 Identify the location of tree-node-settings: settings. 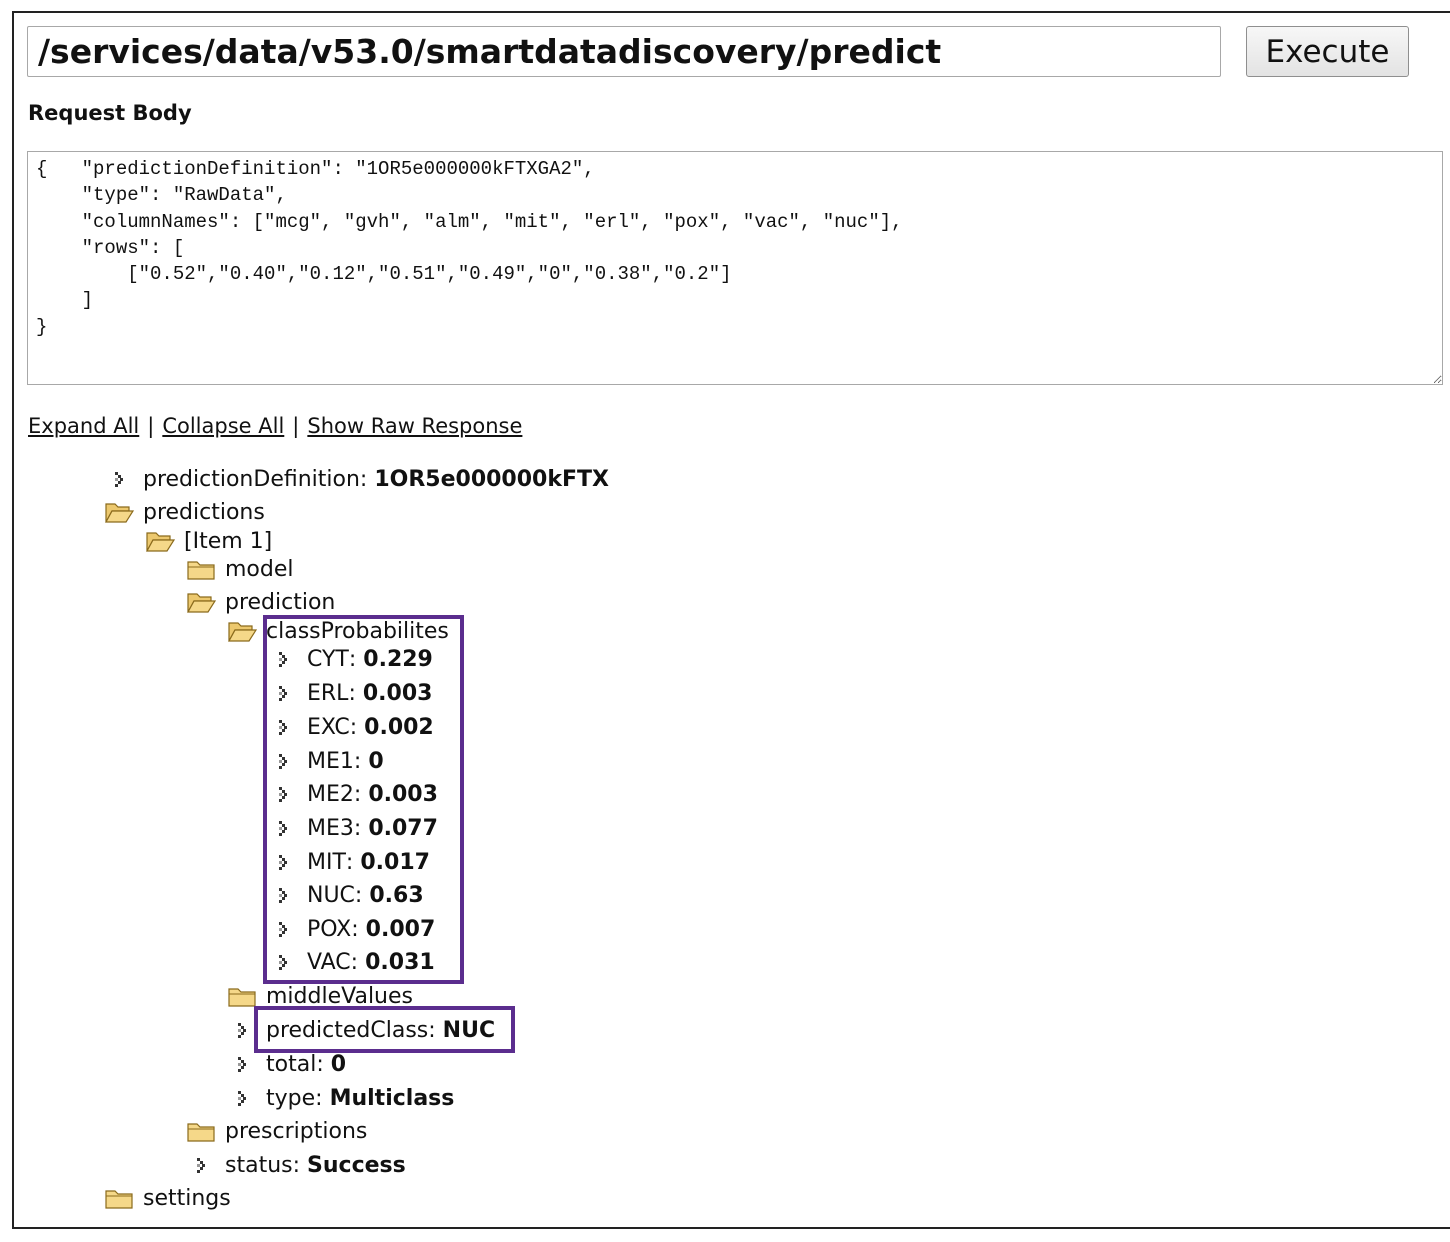
(167, 1198).